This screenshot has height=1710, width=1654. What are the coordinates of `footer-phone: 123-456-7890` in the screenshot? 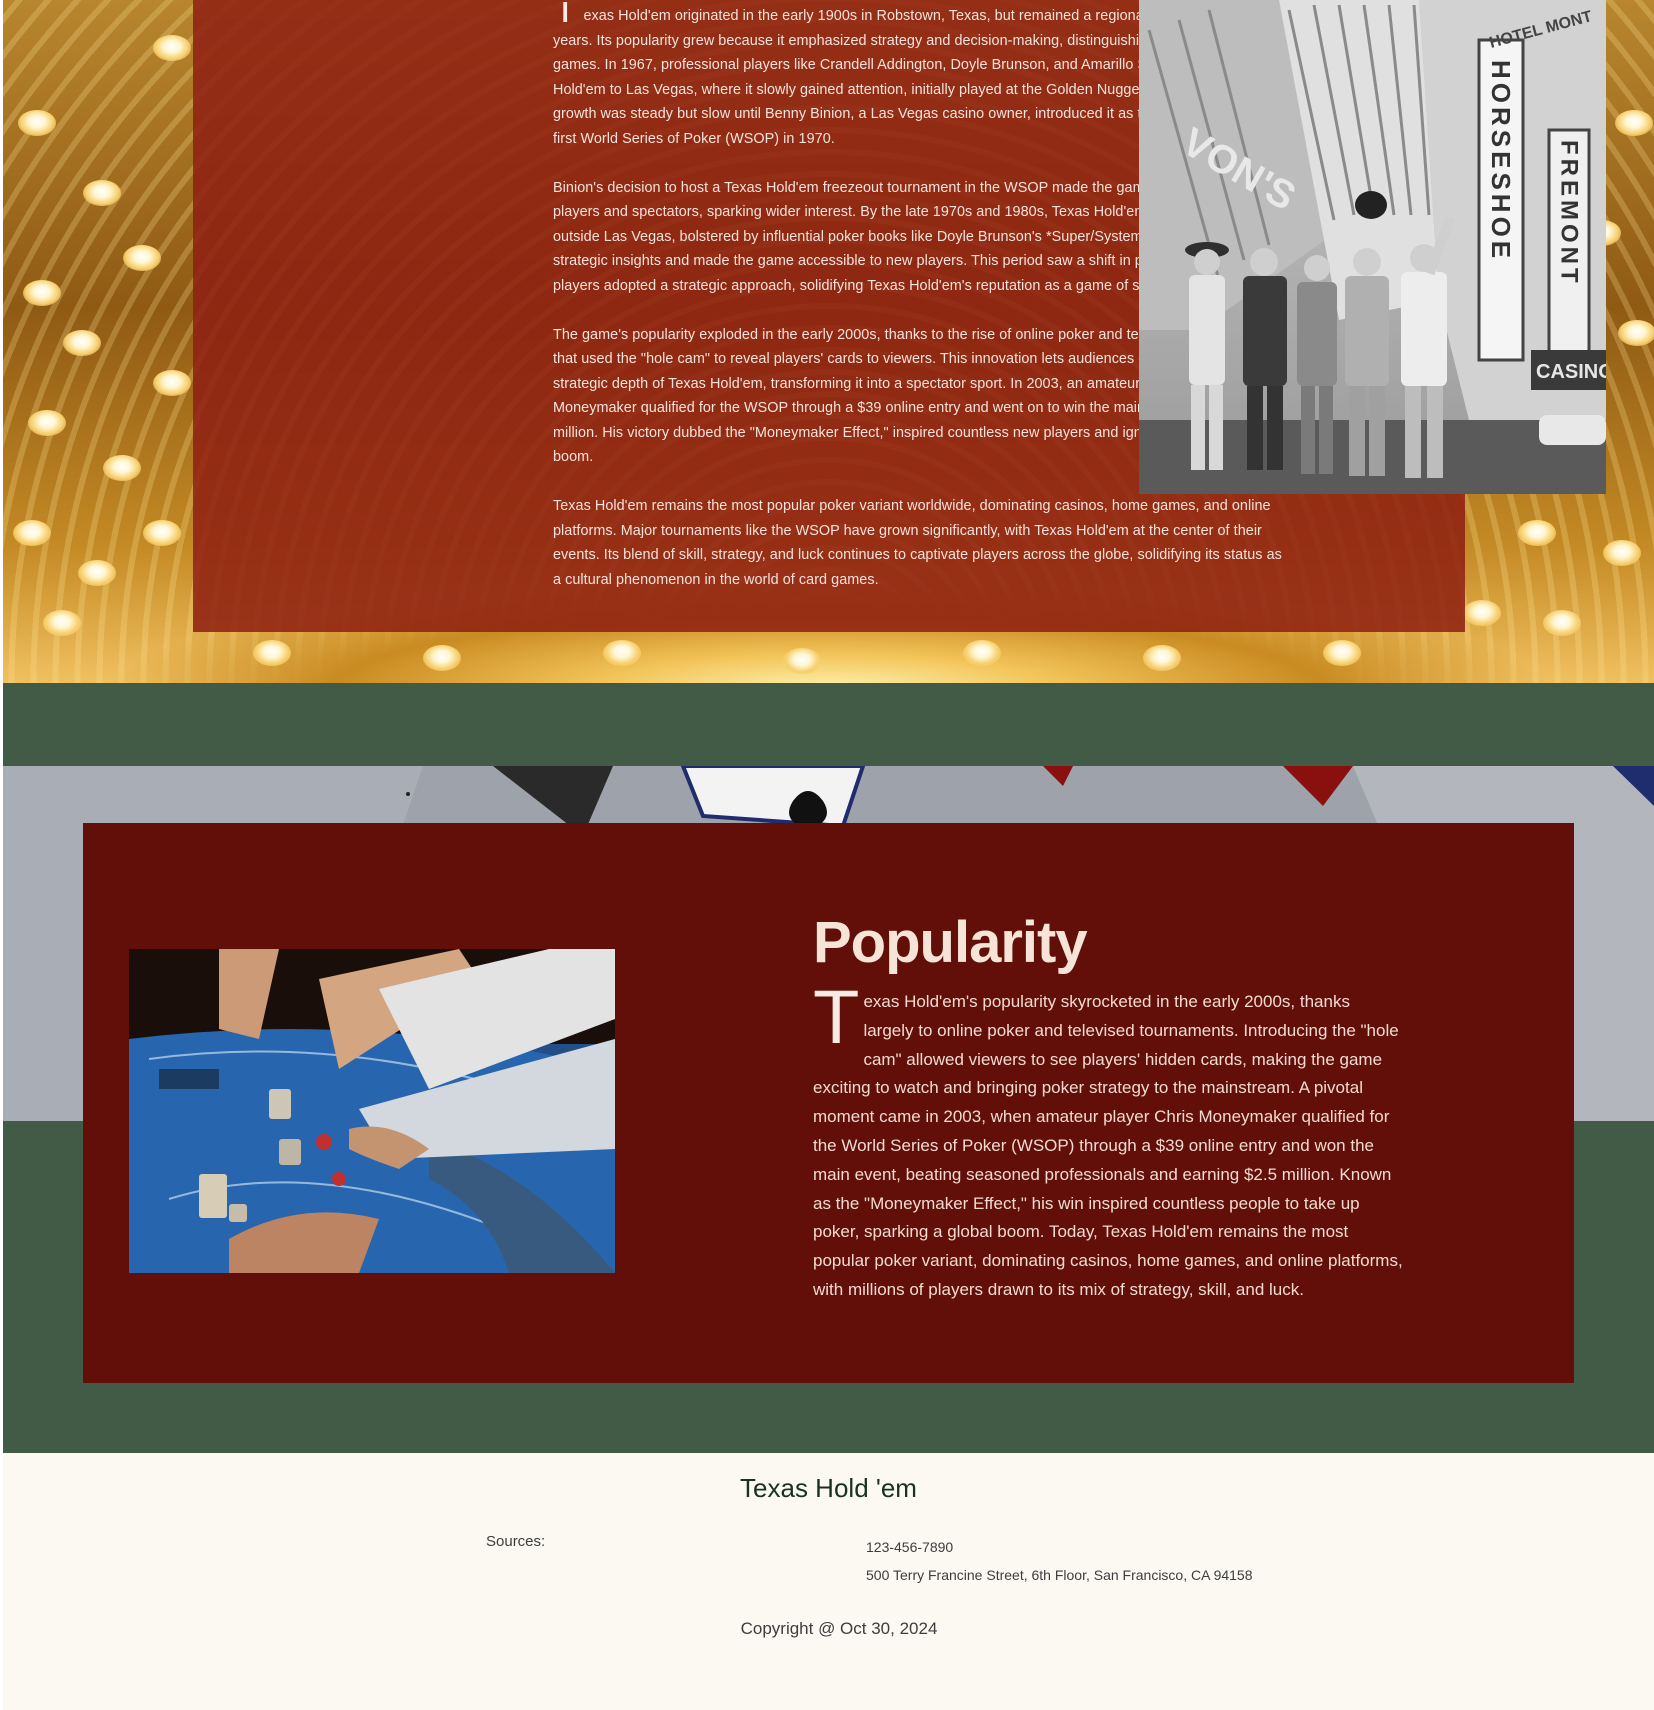 It's located at (909, 1547).